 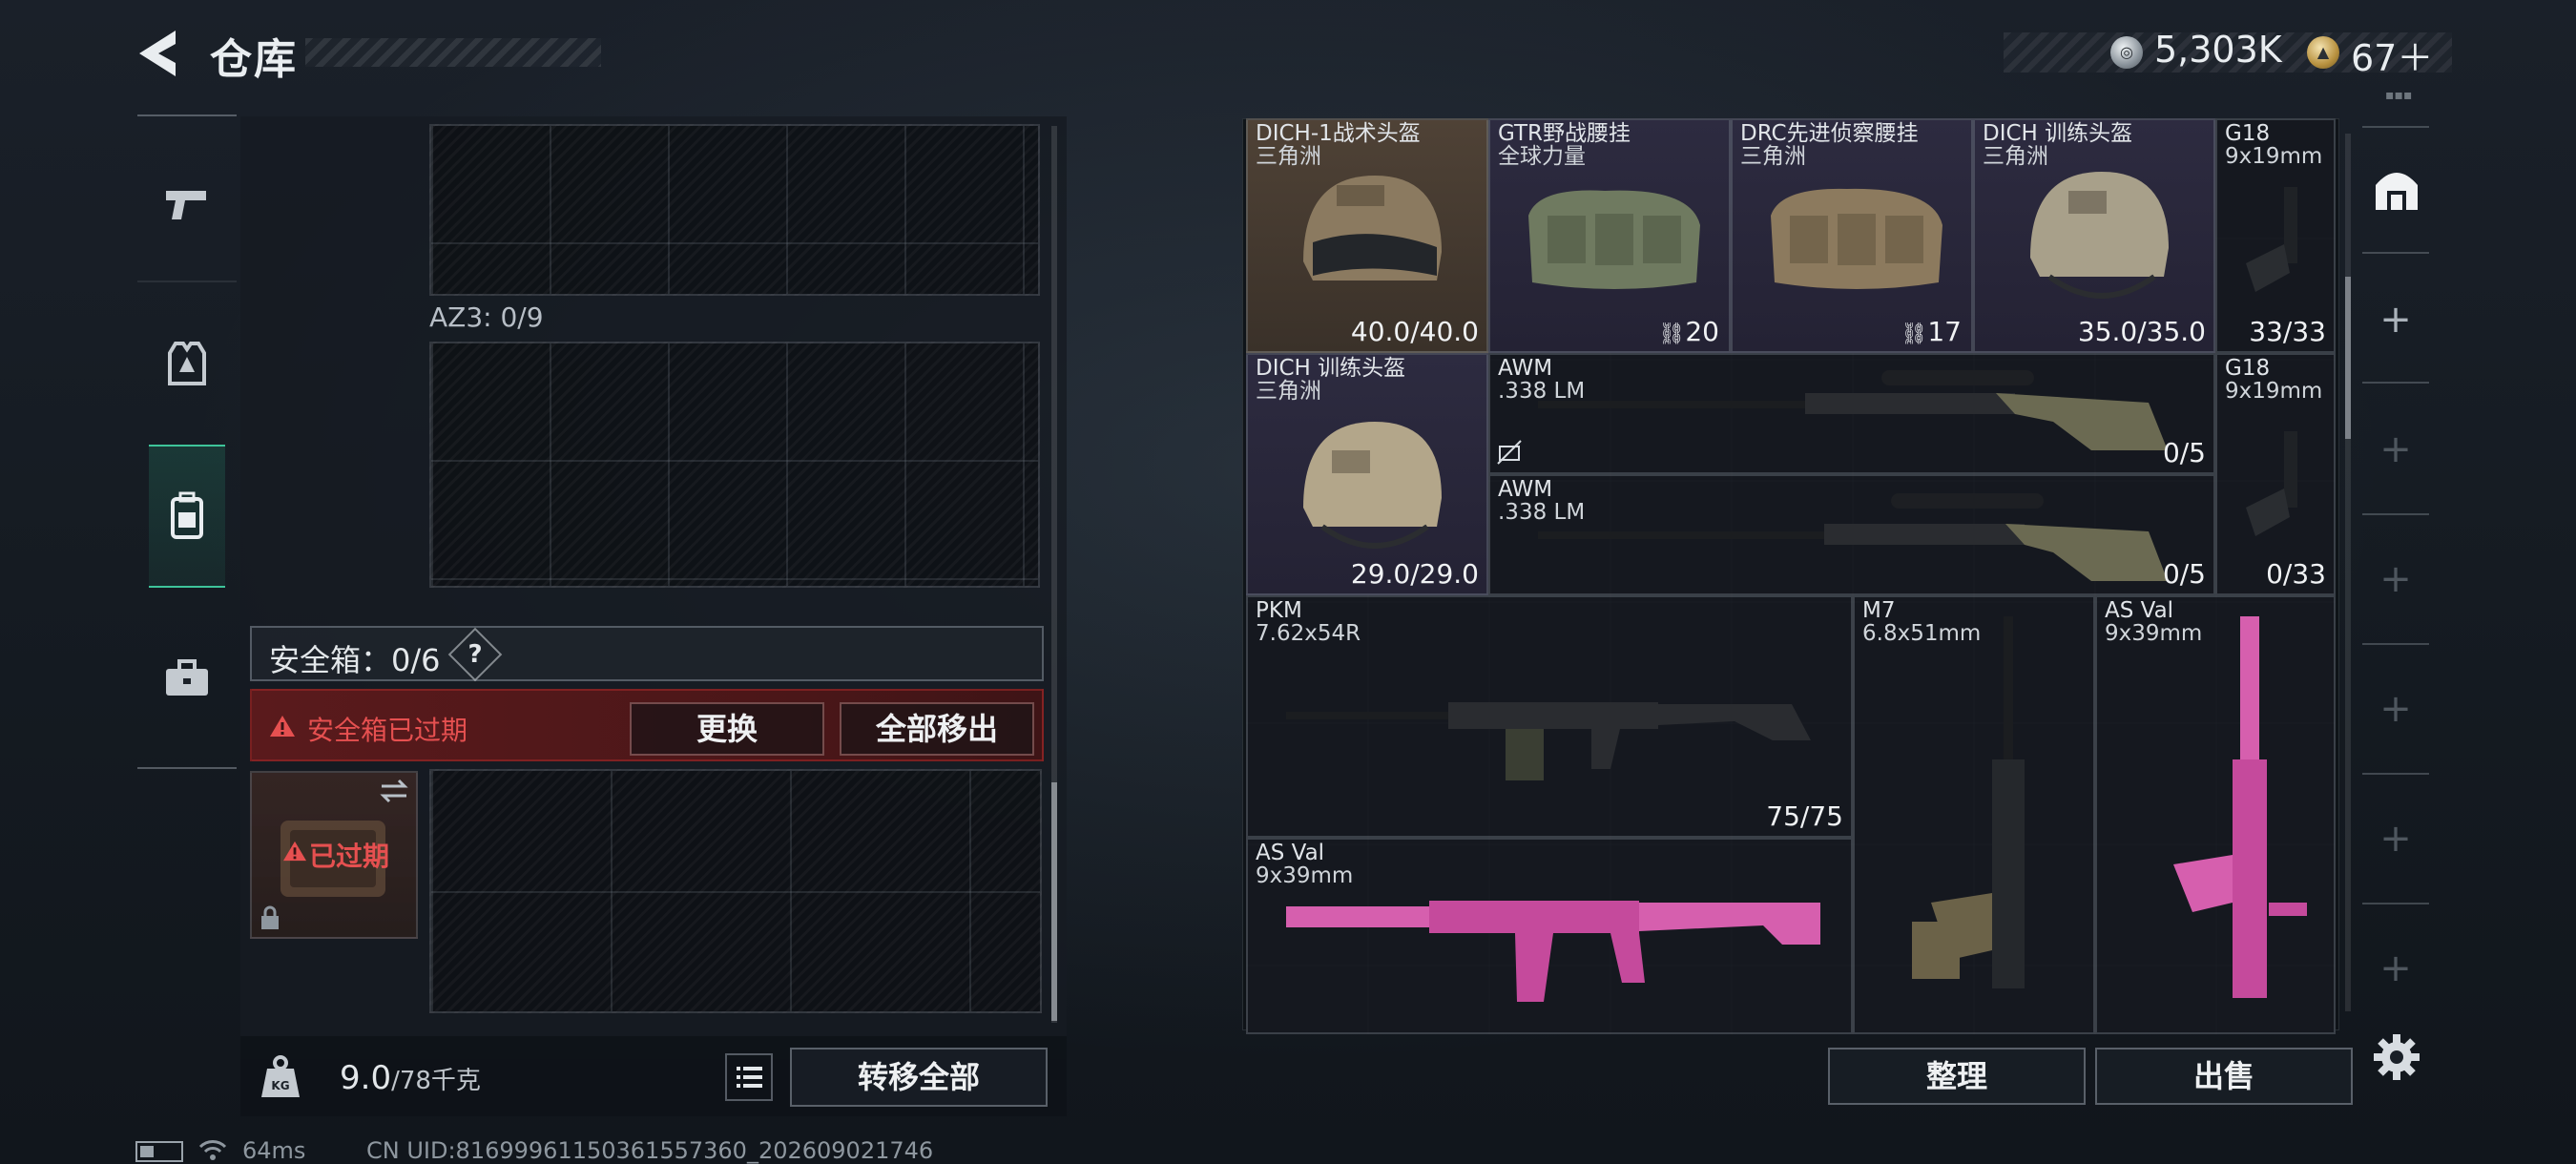 I want to click on transfer-all-button: 转移全部, so click(x=919, y=1077).